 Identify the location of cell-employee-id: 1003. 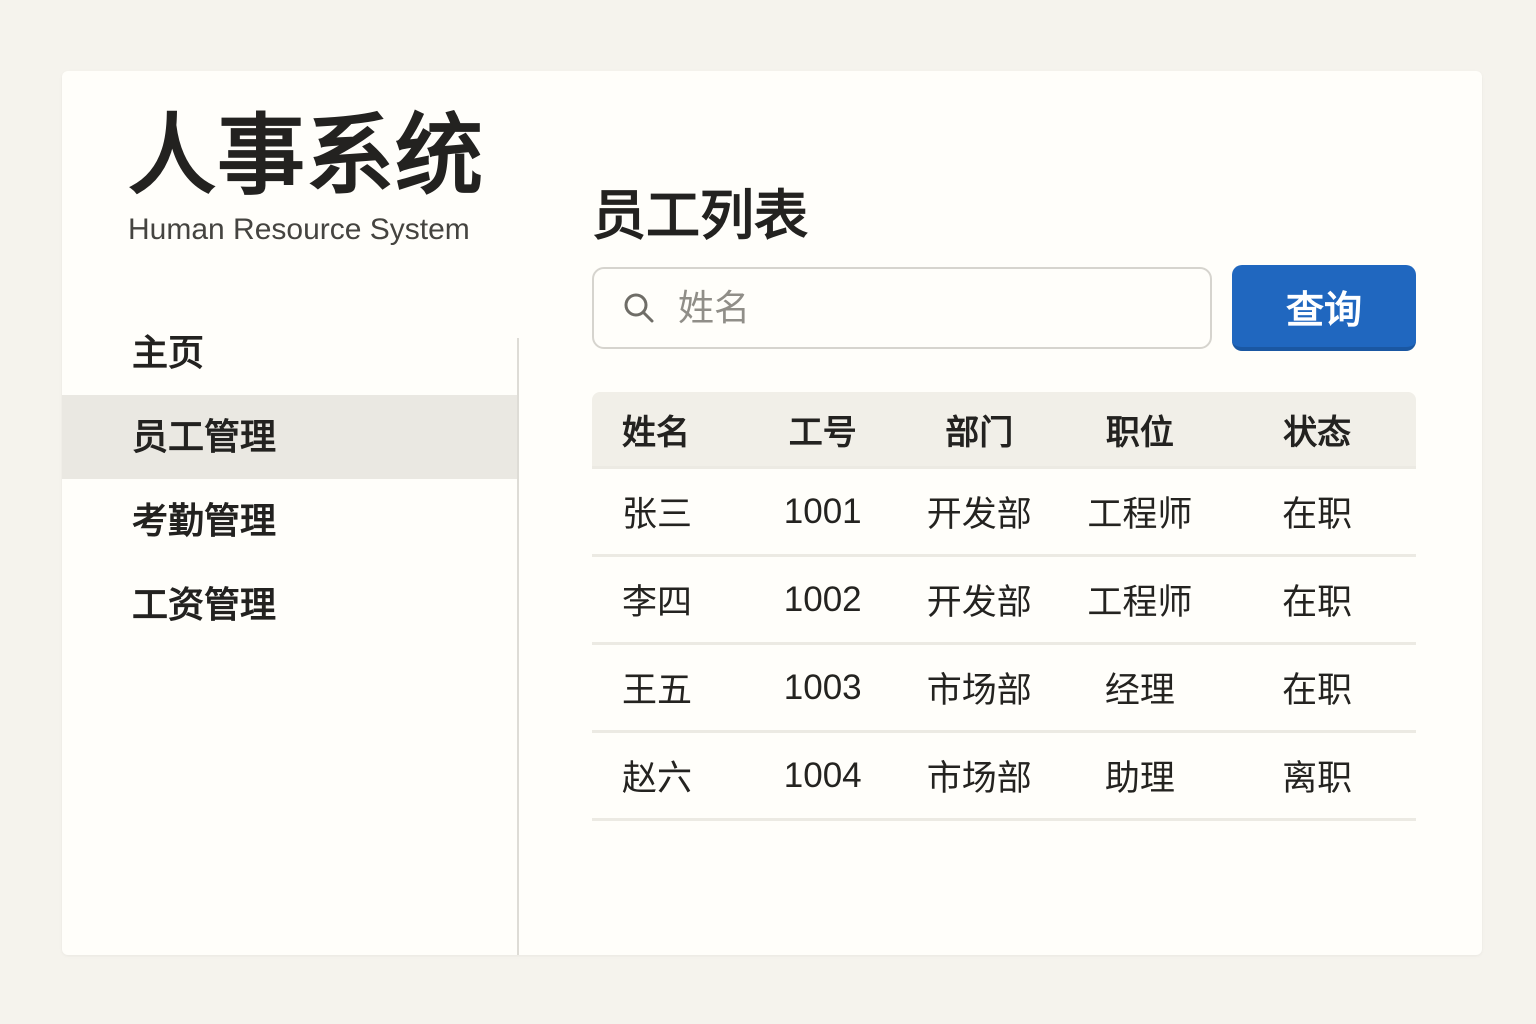
(822, 687).